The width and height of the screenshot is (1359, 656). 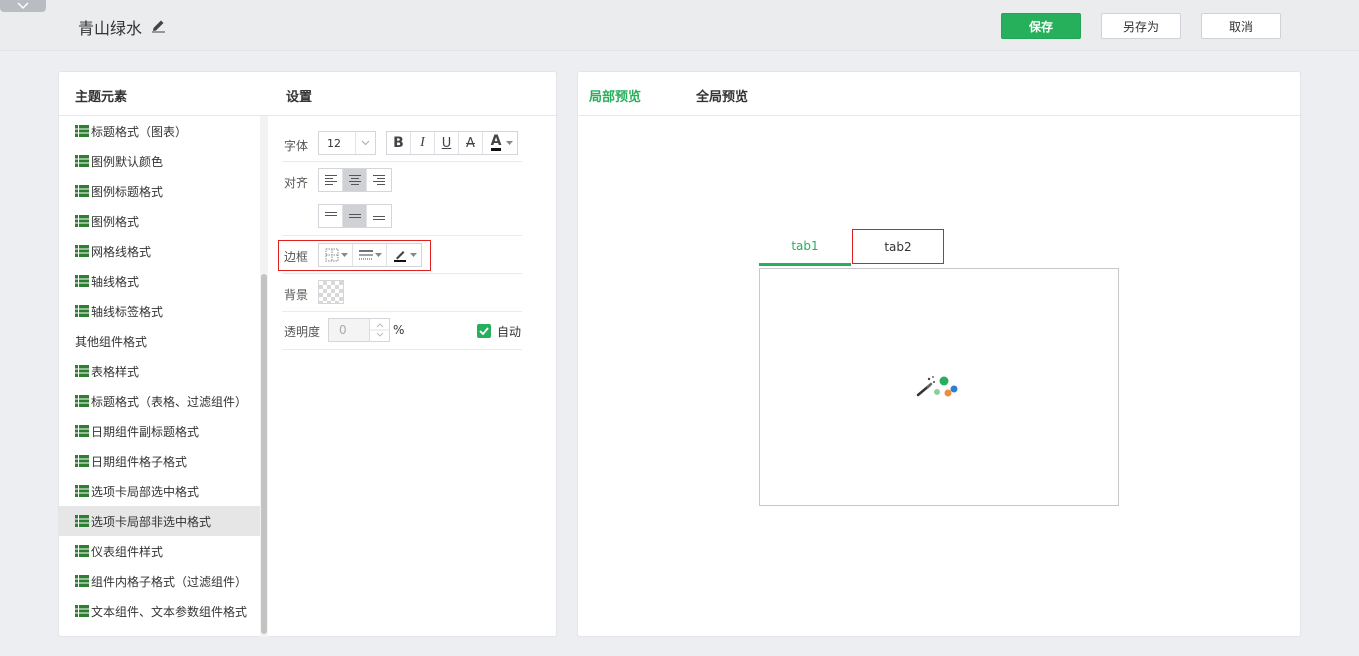 What do you see at coordinates (302, 332) in the screenshot?
I see `opacity-label: 透明度` at bounding box center [302, 332].